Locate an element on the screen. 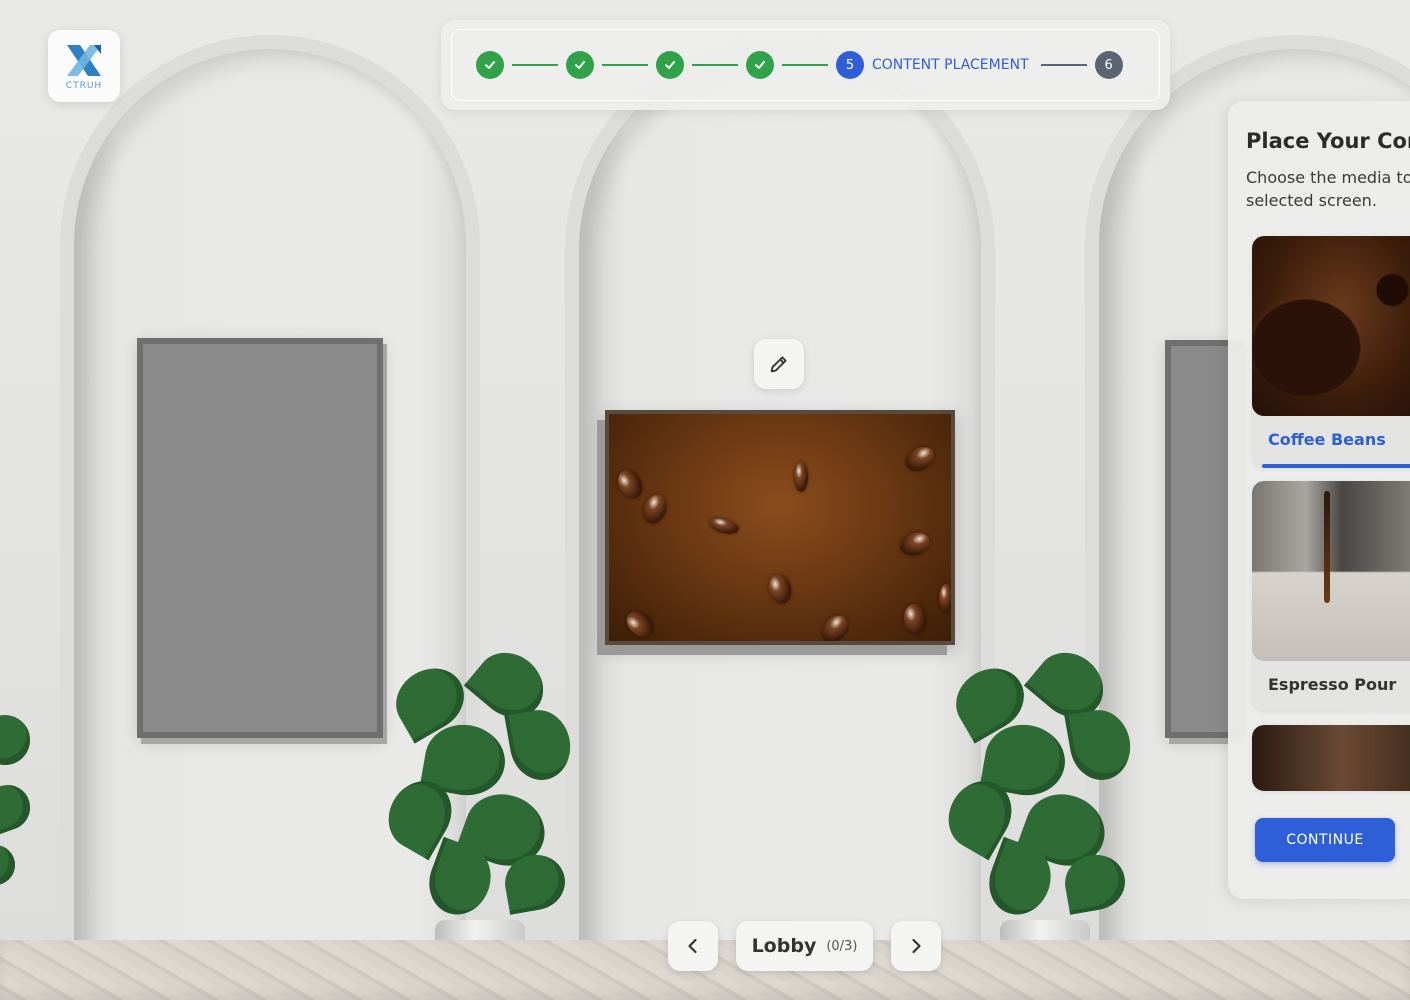 Image resolution: width=1410 pixels, height=1000 pixels. chevron-left-icon is located at coordinates (692, 946).